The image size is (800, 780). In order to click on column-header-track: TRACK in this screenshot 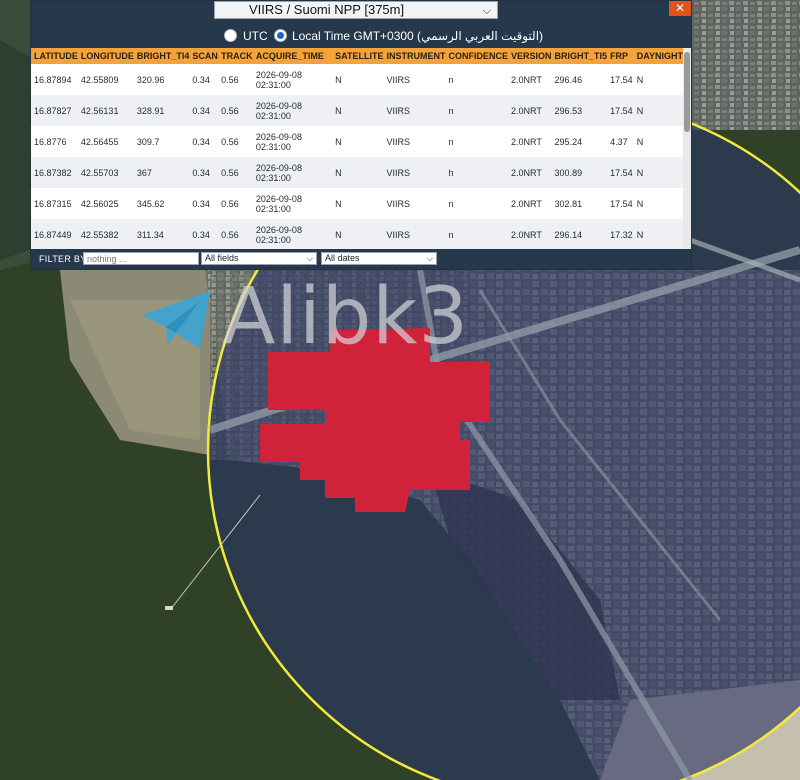, I will do `click(235, 56)`.